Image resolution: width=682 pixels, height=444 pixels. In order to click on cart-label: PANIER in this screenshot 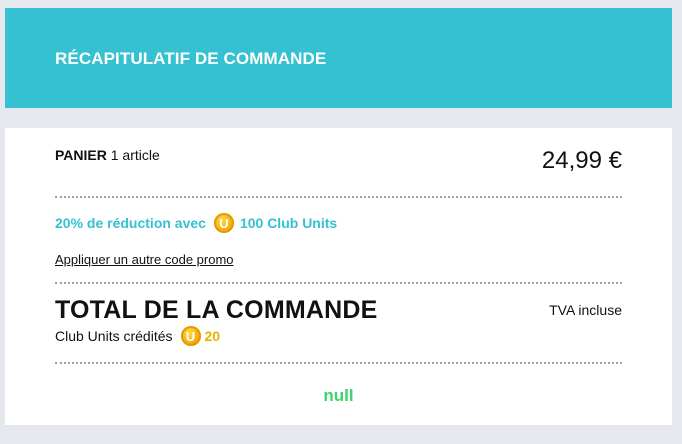, I will do `click(81, 155)`.